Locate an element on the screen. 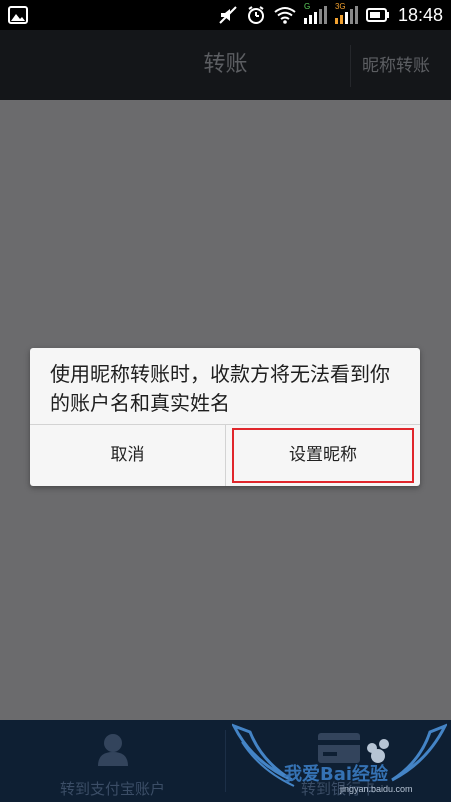 The width and height of the screenshot is (451, 802). status-time: 18:48 is located at coordinates (420, 14).